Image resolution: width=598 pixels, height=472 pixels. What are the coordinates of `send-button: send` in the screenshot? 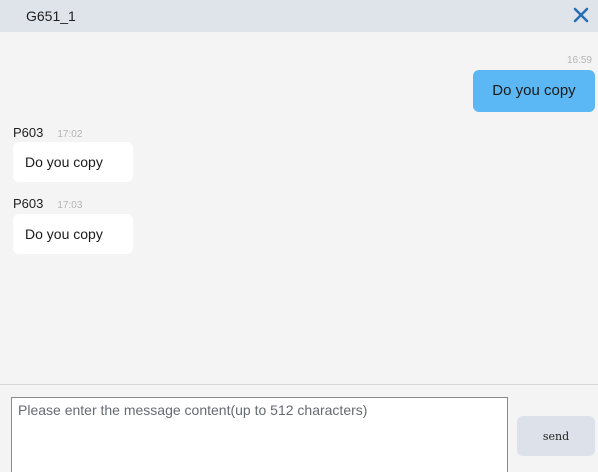 It's located at (556, 436).